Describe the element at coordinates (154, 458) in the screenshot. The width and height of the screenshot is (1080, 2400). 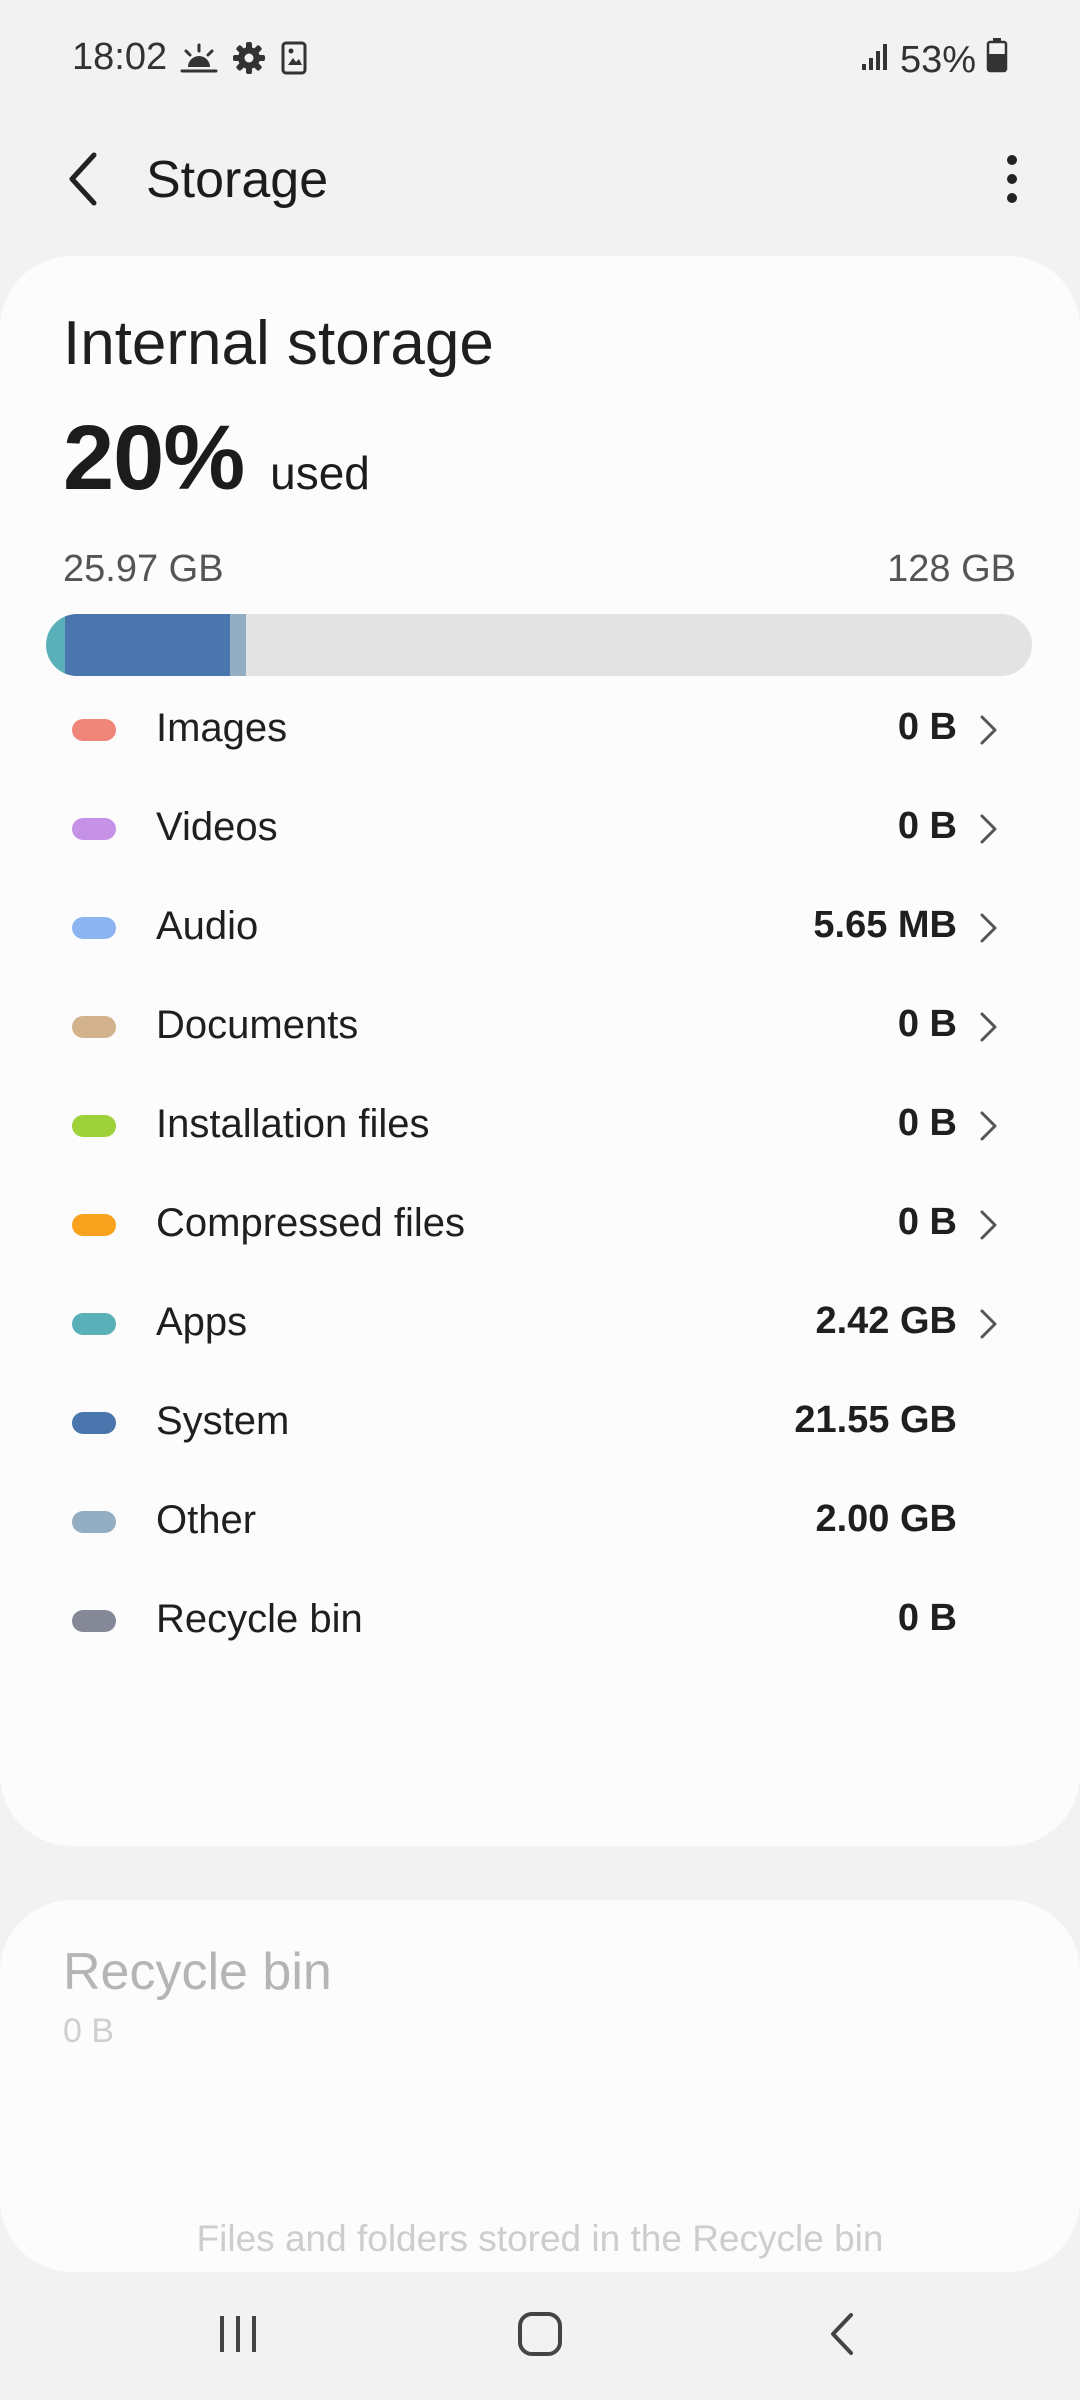
I see `used-percent-value: 20%` at that location.